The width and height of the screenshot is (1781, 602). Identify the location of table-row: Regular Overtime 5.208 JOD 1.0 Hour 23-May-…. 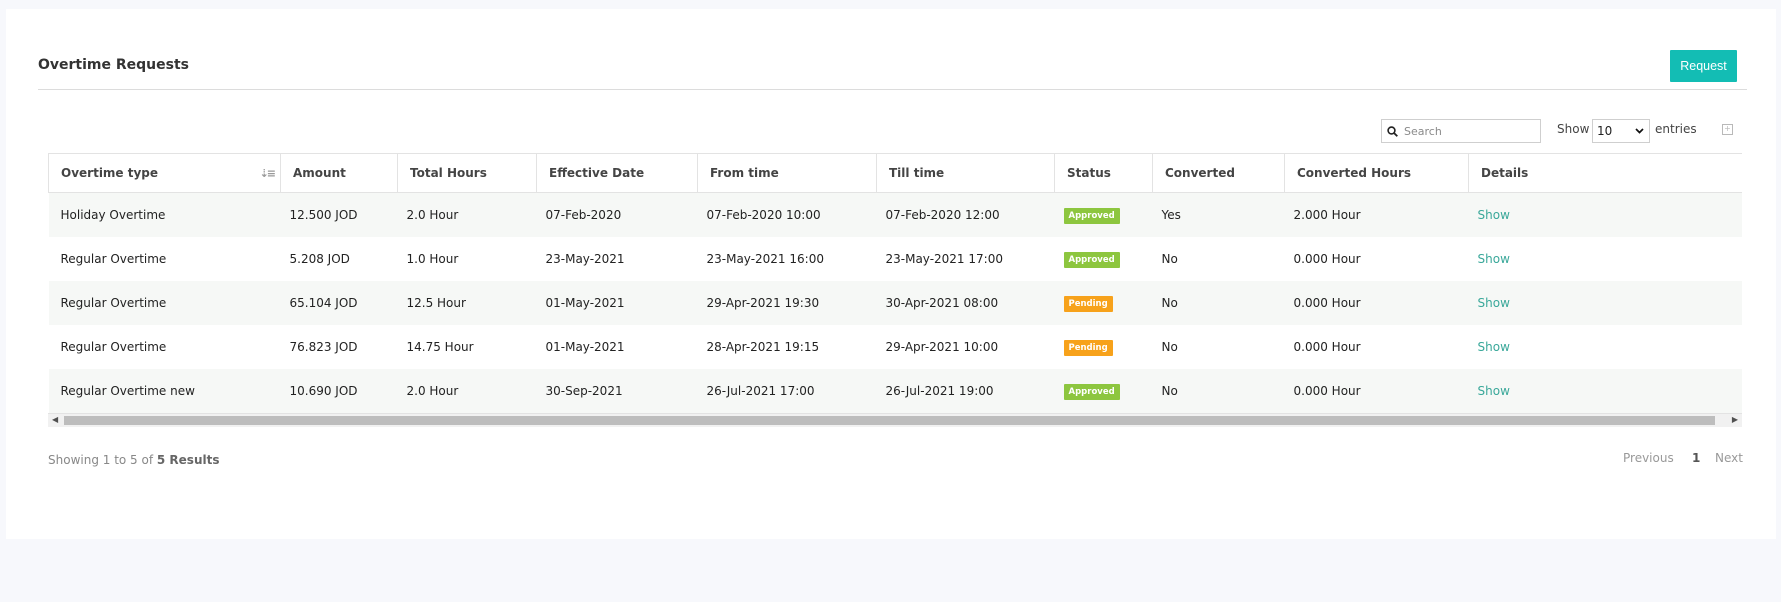
(895, 259).